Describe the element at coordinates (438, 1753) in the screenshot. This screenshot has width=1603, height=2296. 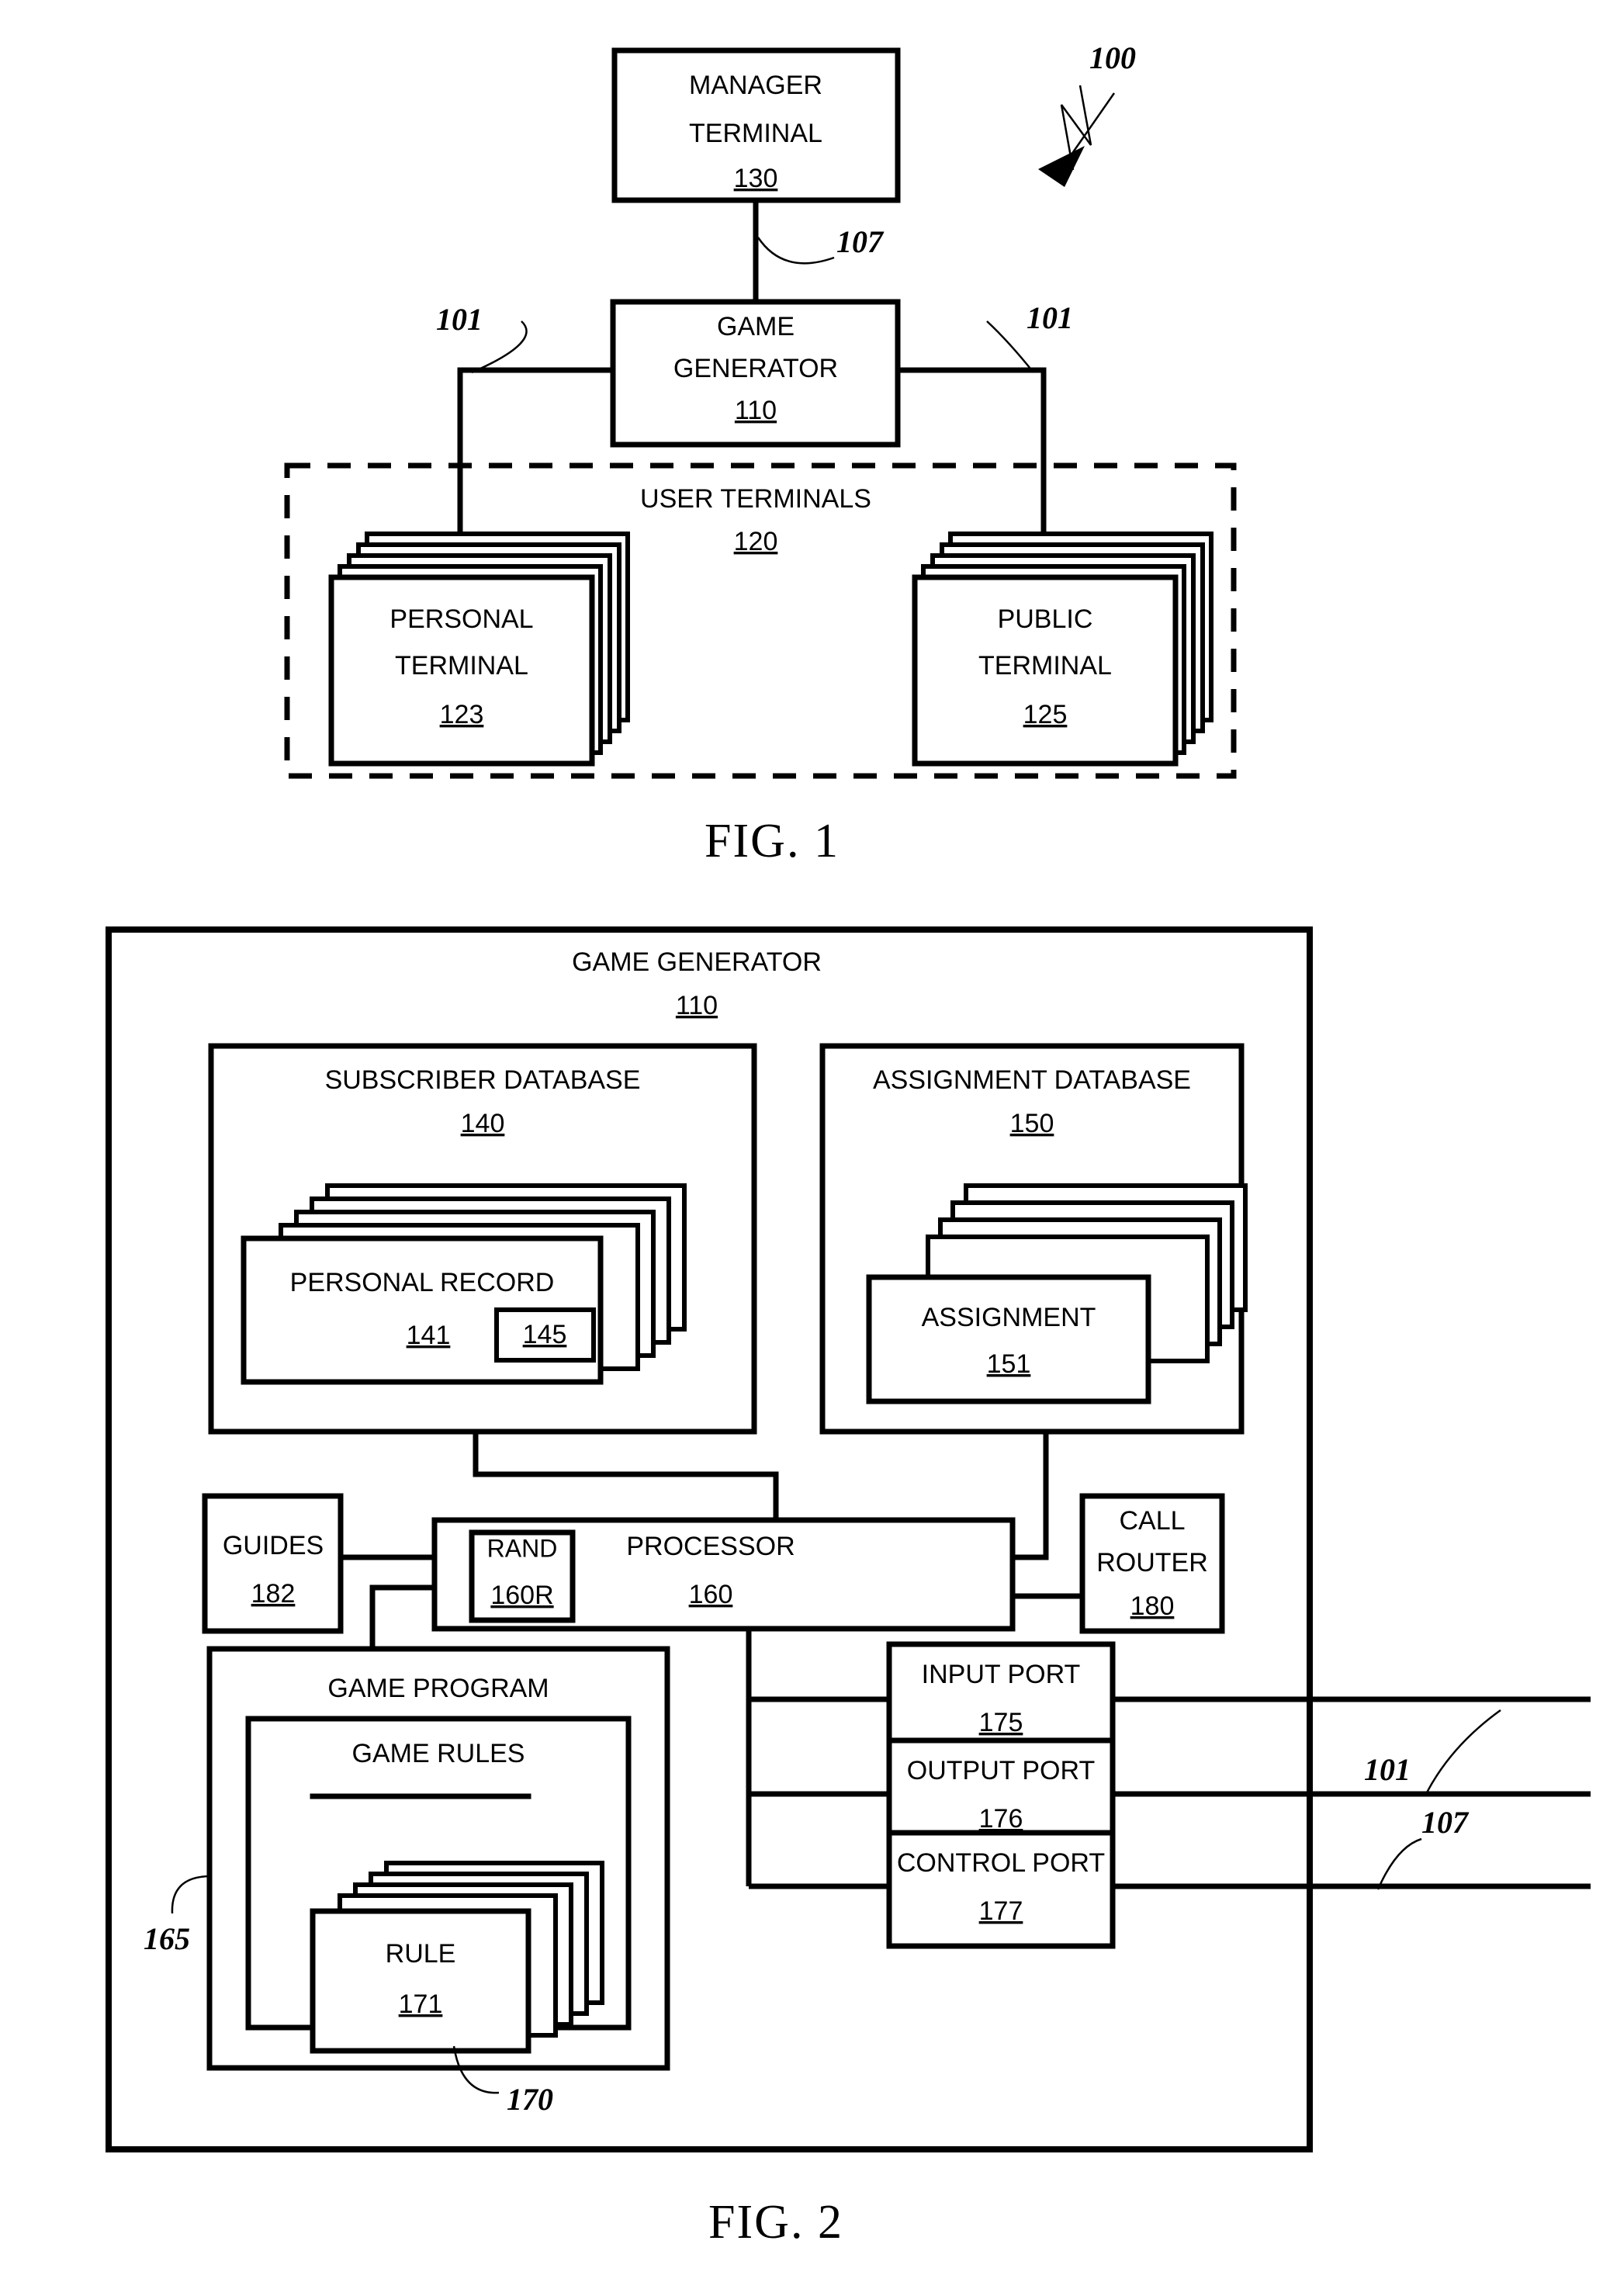
I see `game-rules-label: GAME RULES` at that location.